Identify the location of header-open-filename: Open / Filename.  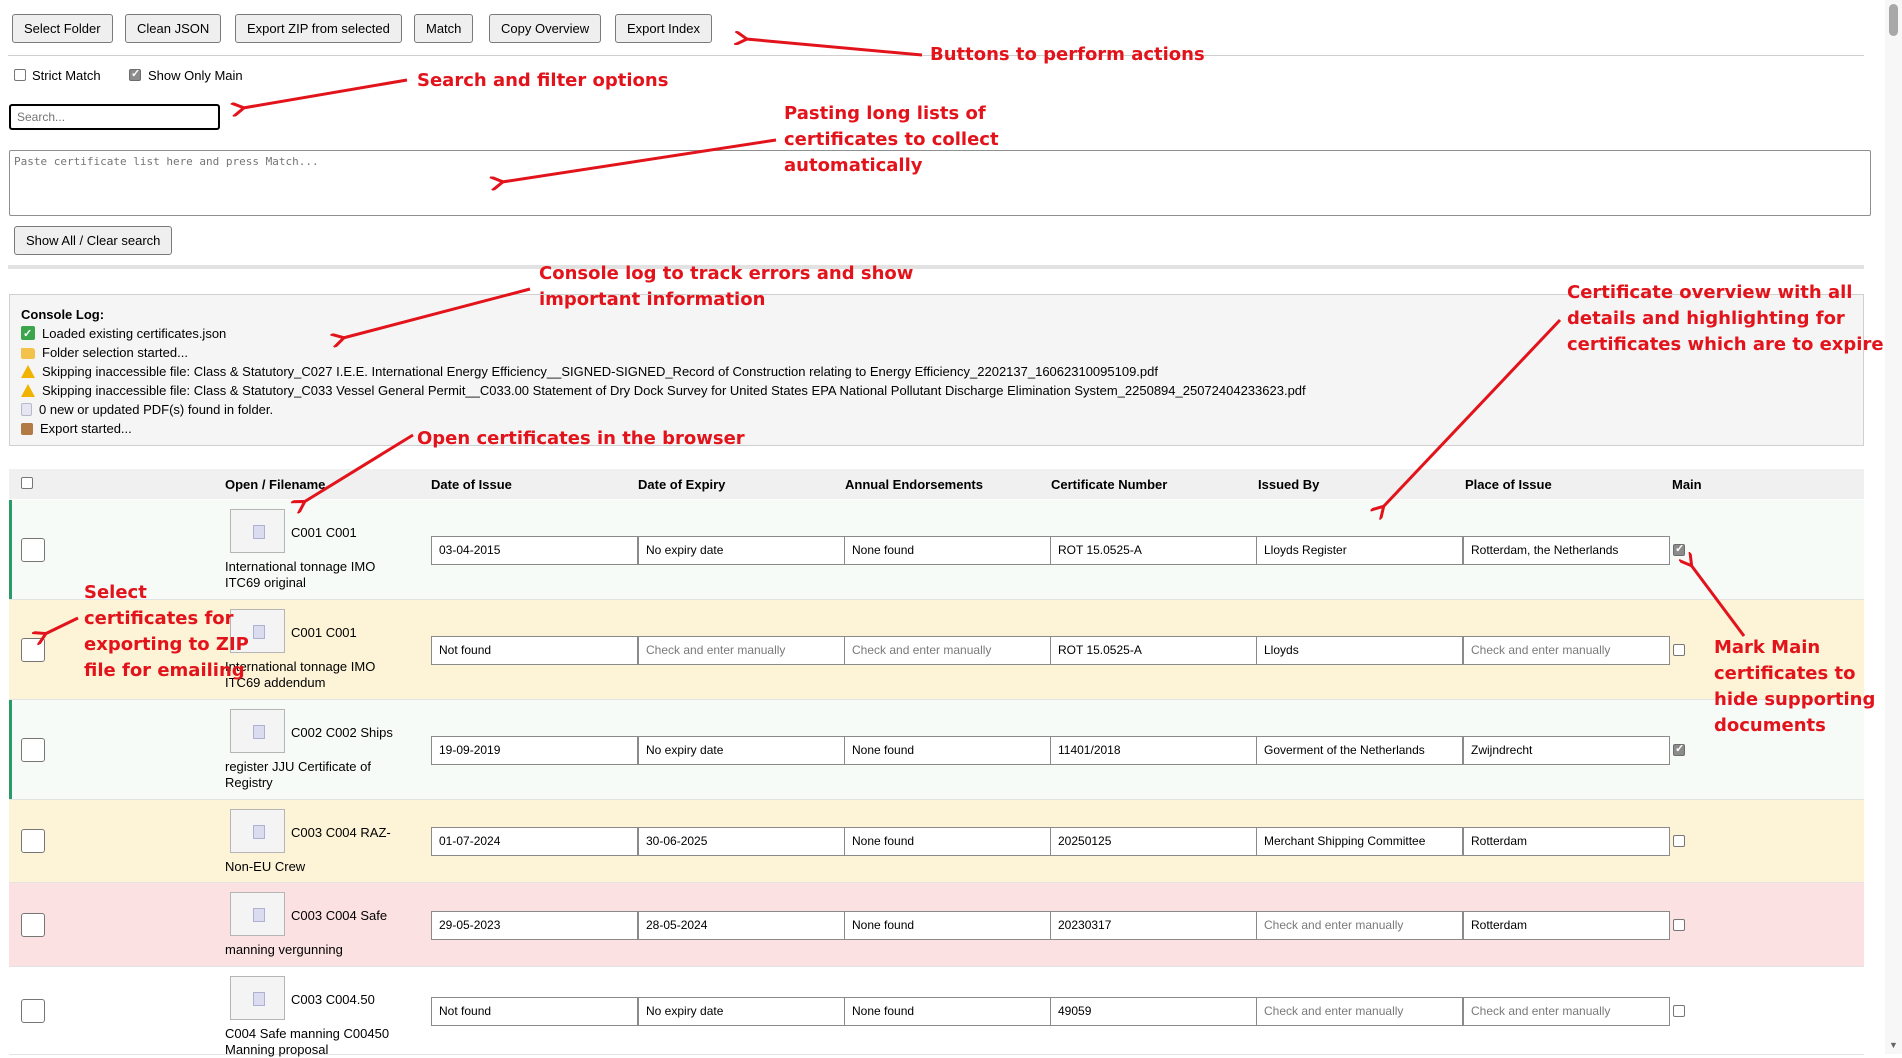
(275, 484).